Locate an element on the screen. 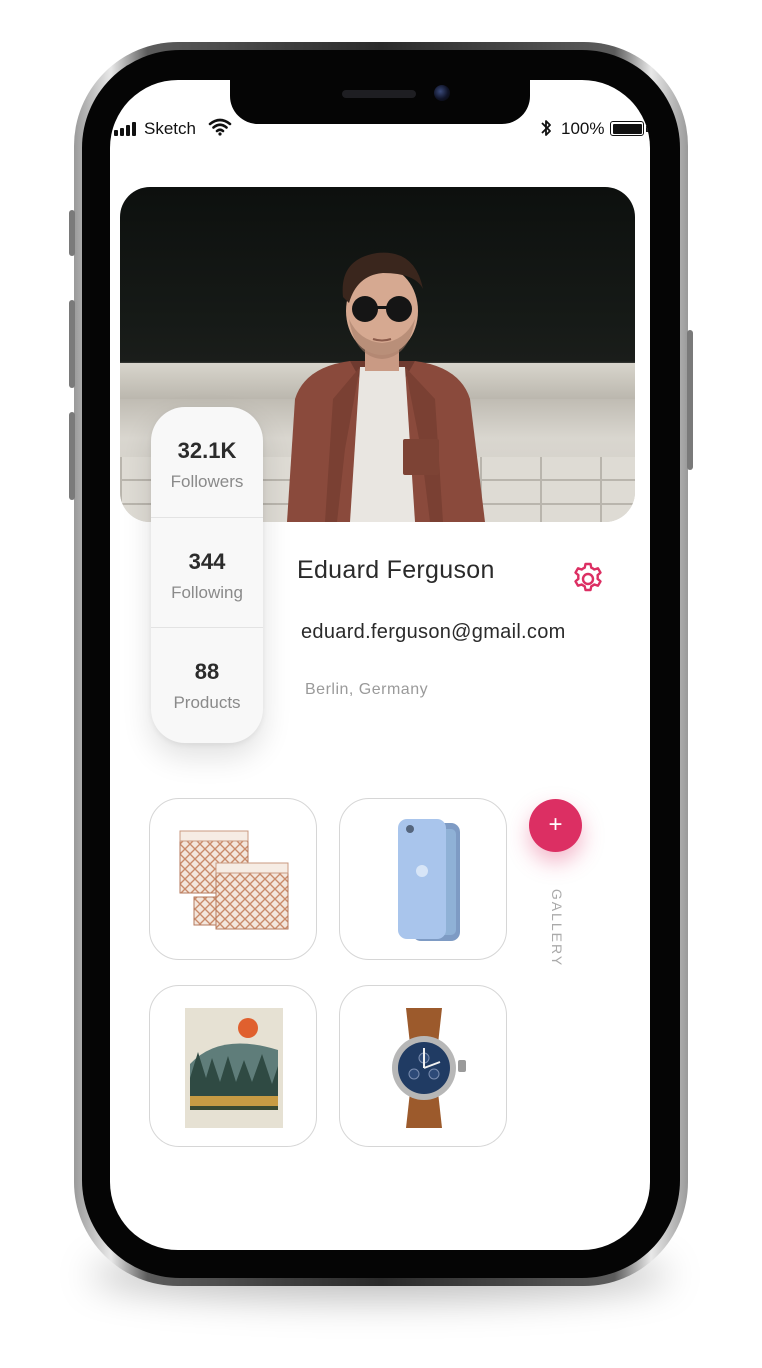  mute-switch is located at coordinates (72, 233).